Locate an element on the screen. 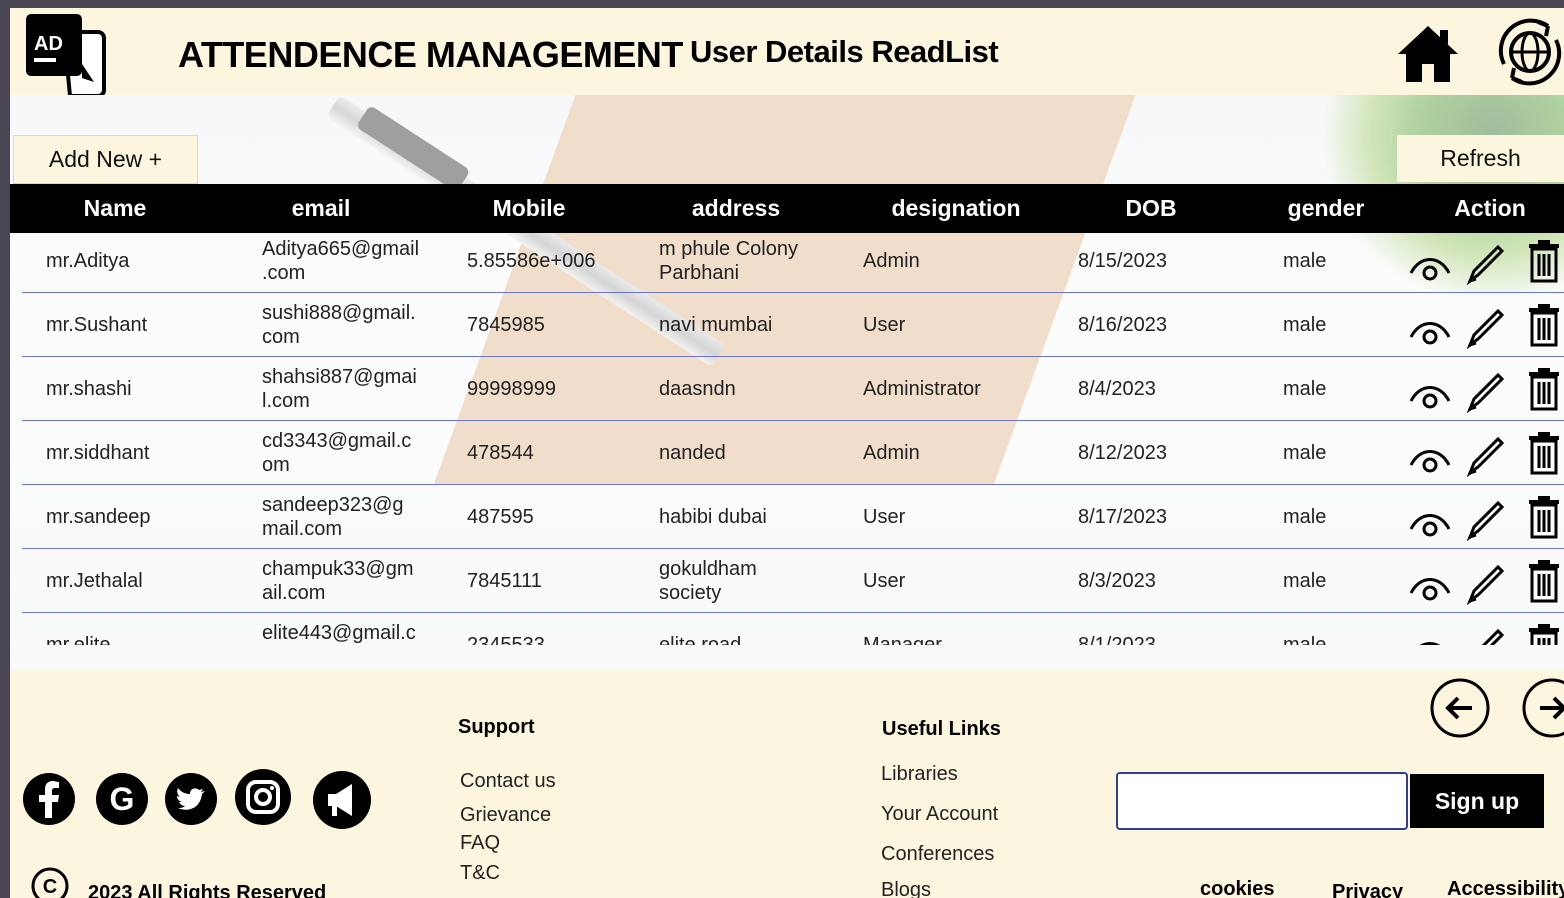 This screenshot has height=898, width=1564. app-title: ATTENDENCE MANAGEMENT is located at coordinates (430, 54).